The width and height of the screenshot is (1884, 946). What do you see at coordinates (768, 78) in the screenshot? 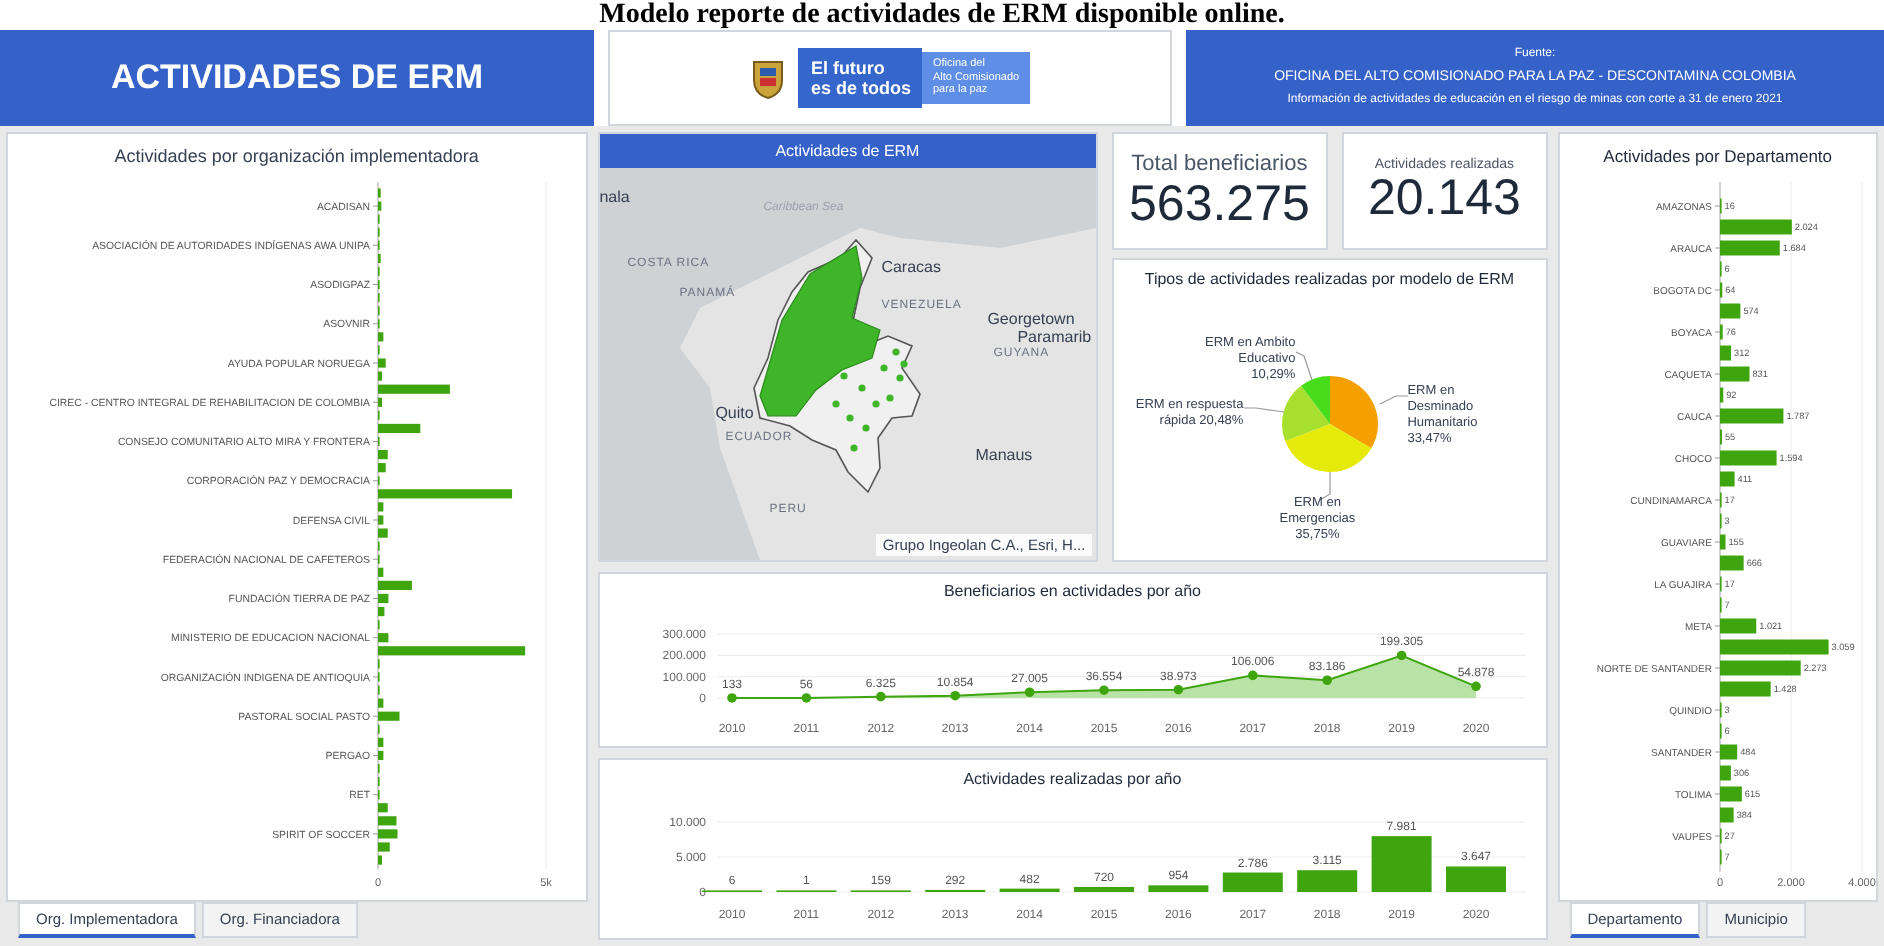
I see `shield-emblem-icon` at bounding box center [768, 78].